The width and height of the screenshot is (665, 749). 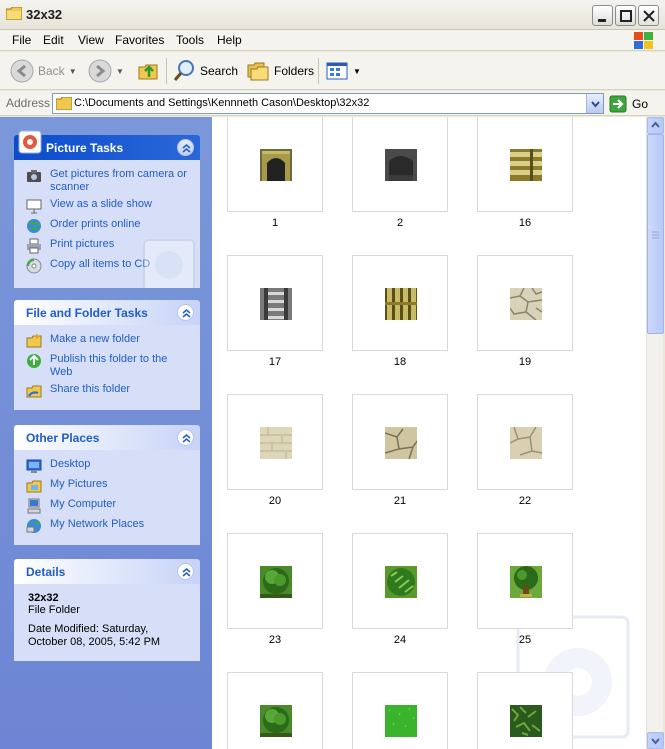 What do you see at coordinates (43, 71) in the screenshot?
I see `back-button: Back ▼` at bounding box center [43, 71].